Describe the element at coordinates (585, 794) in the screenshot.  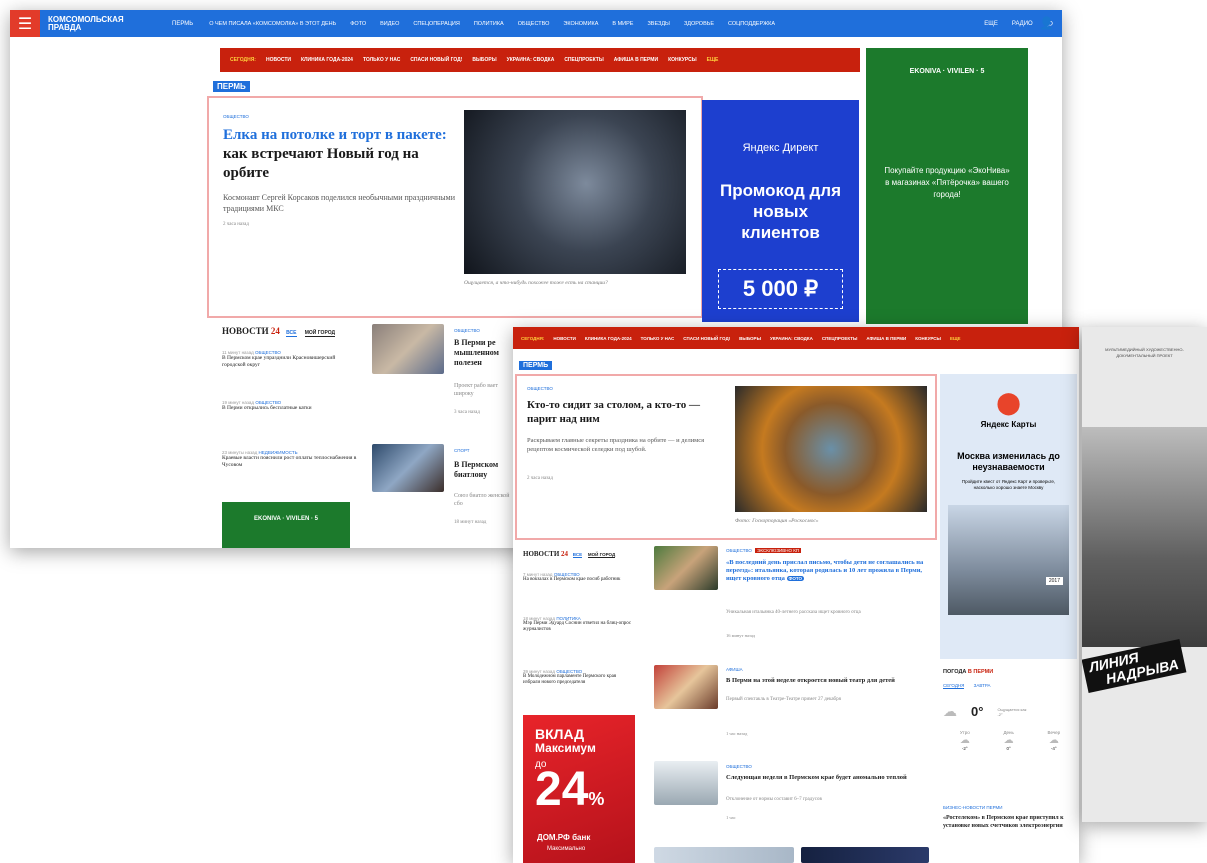
I see `ad-bank-rate: 24%` at that location.